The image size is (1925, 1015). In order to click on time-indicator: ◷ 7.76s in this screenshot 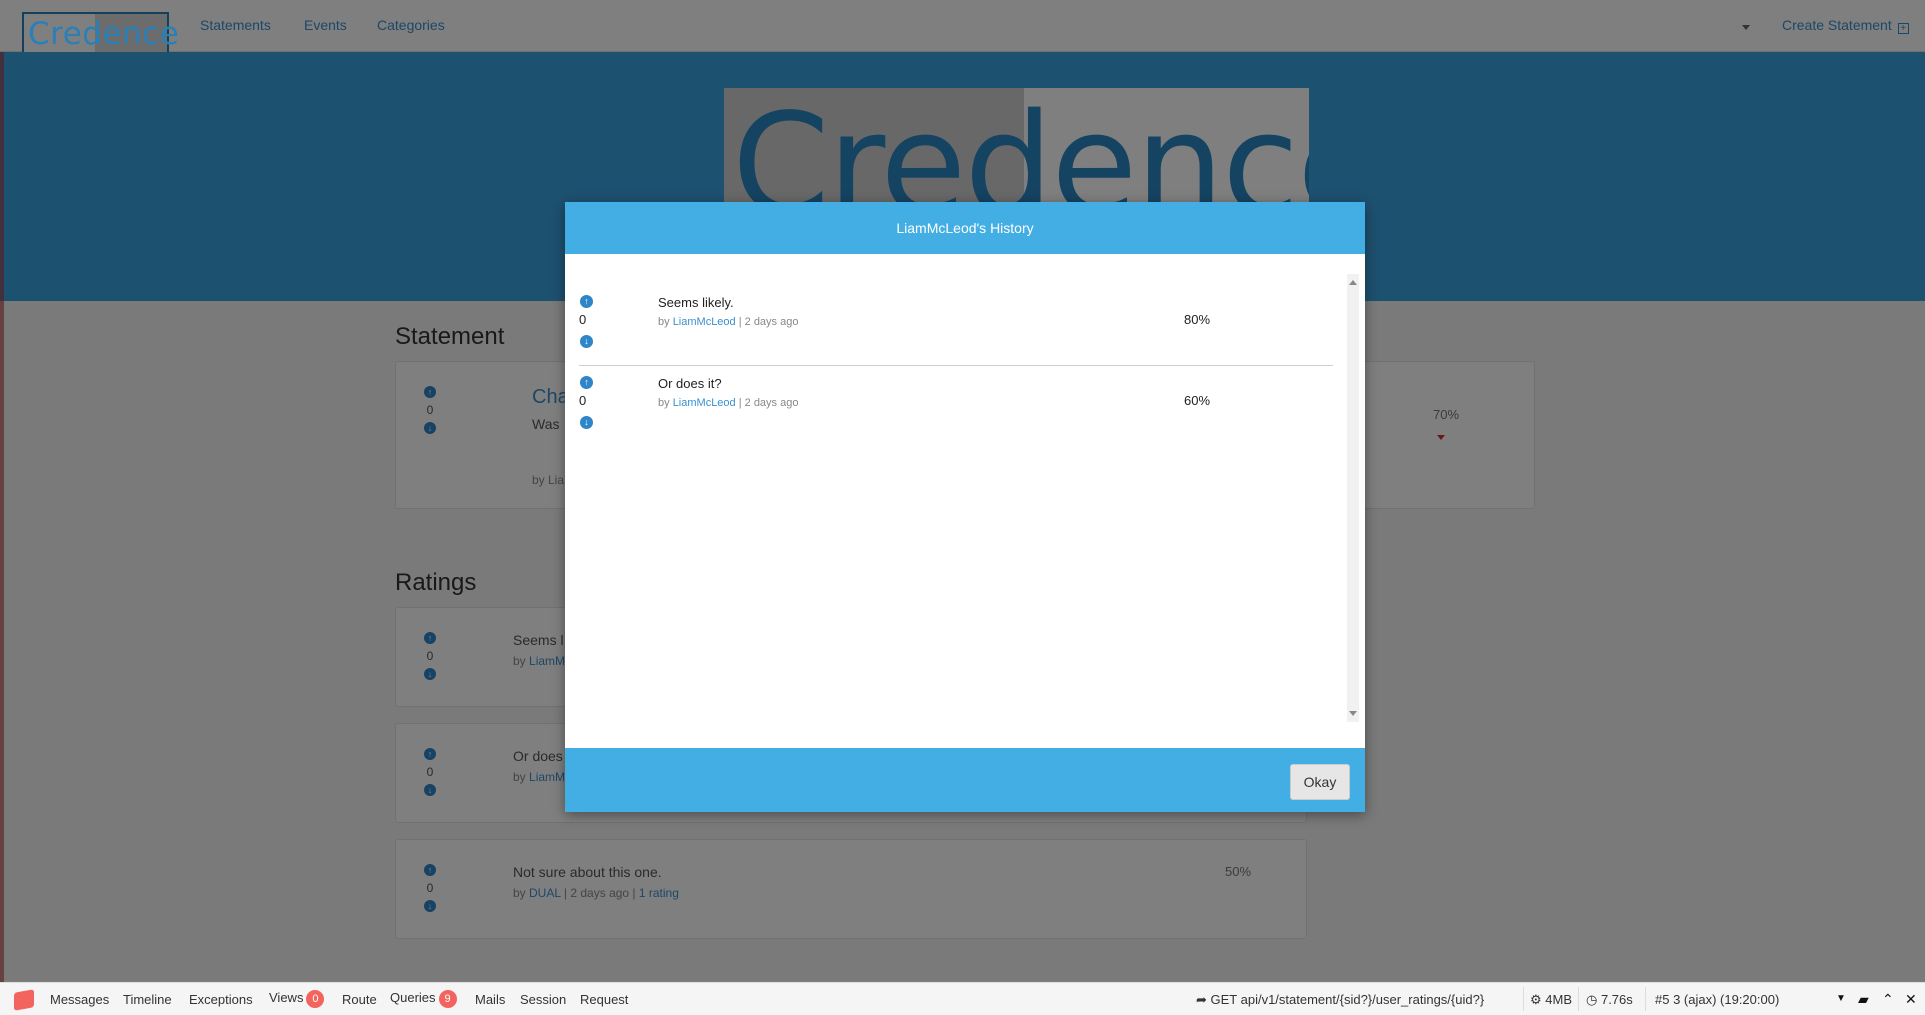, I will do `click(1609, 1000)`.